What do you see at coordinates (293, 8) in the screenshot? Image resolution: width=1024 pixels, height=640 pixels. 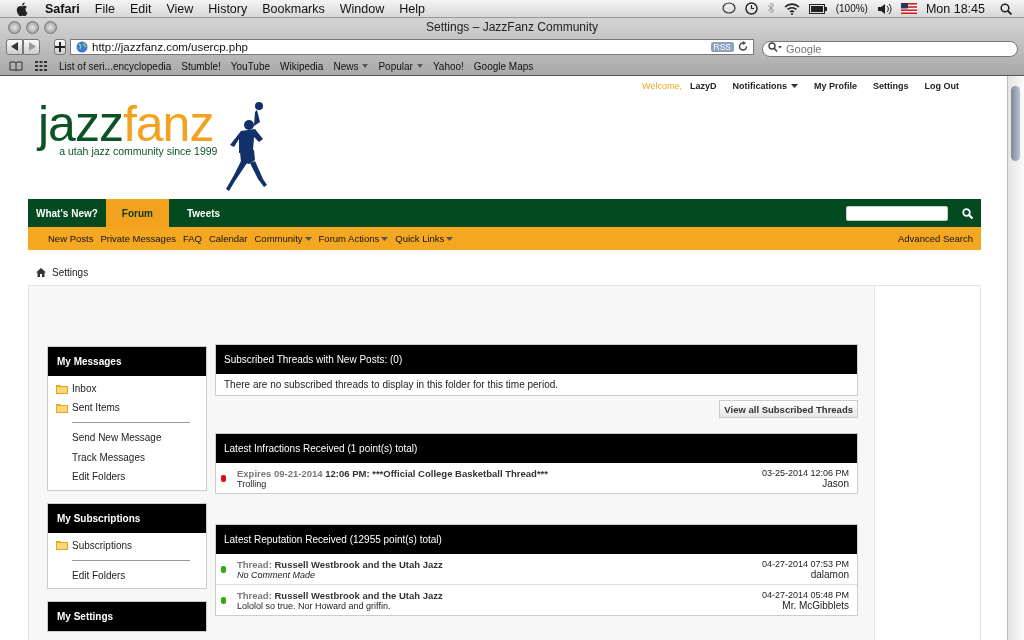 I see `menu-item: Bookmarks` at bounding box center [293, 8].